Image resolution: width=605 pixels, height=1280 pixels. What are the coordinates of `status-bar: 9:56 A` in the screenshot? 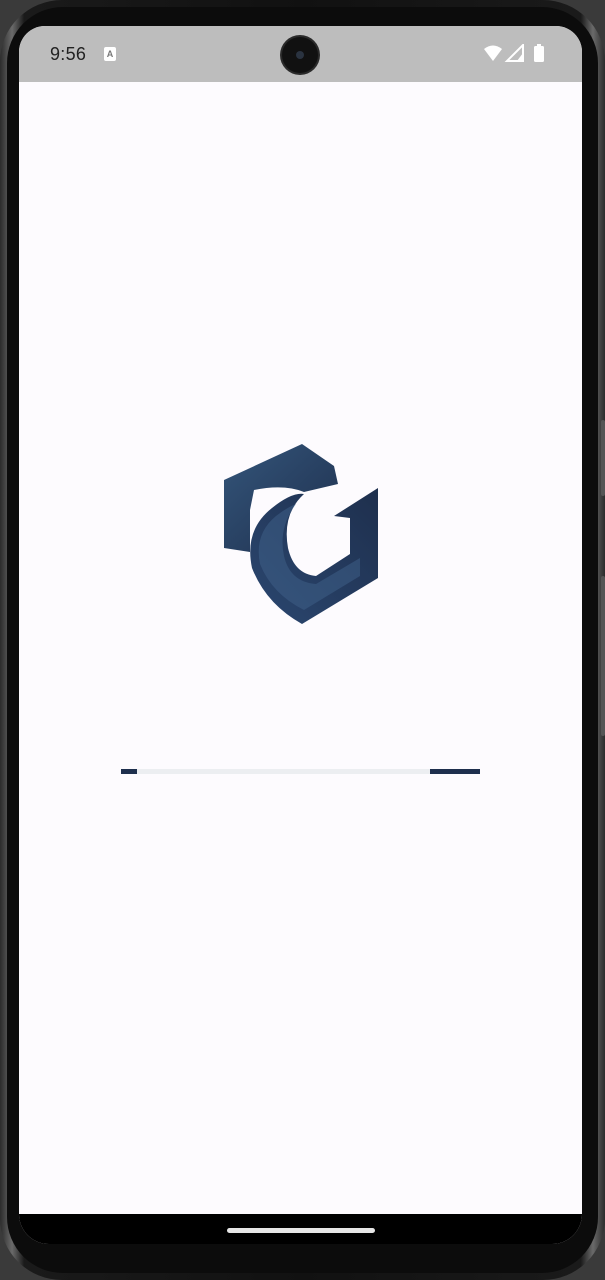 It's located at (300, 54).